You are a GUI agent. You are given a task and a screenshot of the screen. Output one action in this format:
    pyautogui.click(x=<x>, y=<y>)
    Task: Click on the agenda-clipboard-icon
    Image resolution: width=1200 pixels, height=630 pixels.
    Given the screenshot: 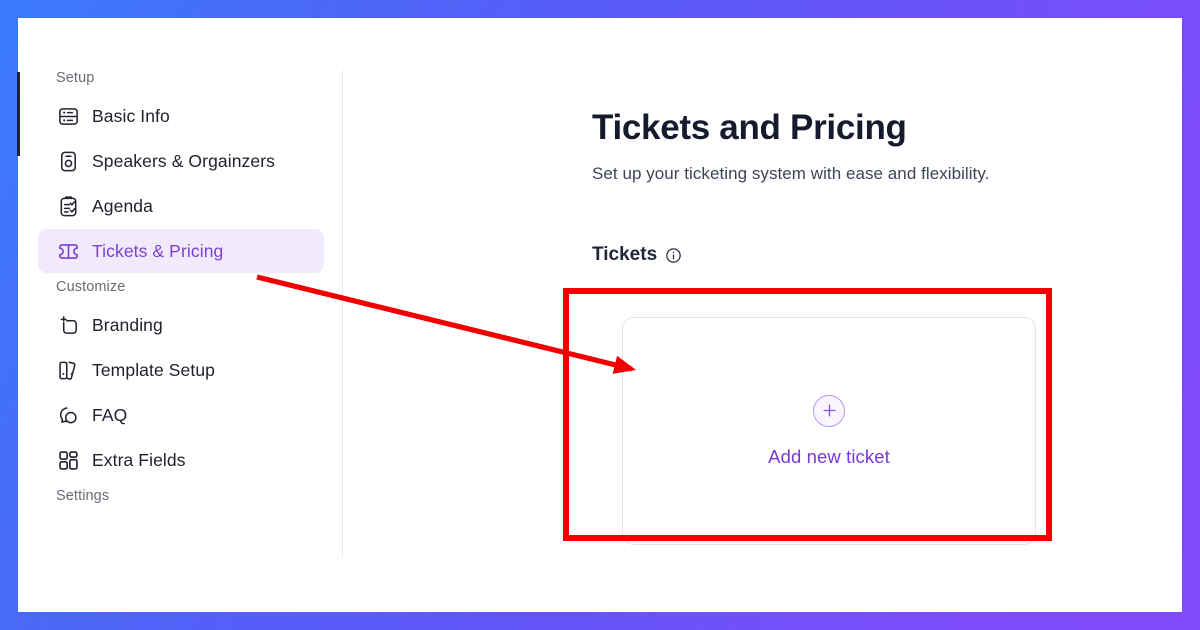 What is the action you would take?
    pyautogui.click(x=68, y=206)
    